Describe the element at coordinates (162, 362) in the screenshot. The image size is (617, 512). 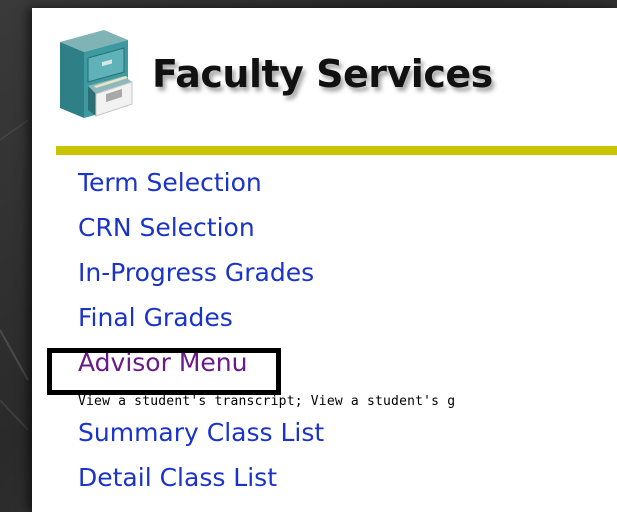
I see `menu-item-advisor-menu: Advisor Menu` at that location.